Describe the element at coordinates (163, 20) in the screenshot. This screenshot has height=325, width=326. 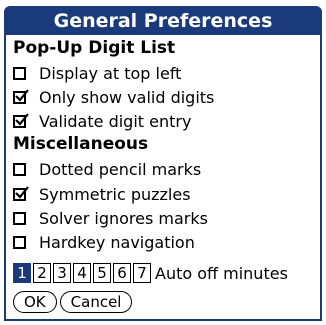
I see `dialog-title: General Preferences` at that location.